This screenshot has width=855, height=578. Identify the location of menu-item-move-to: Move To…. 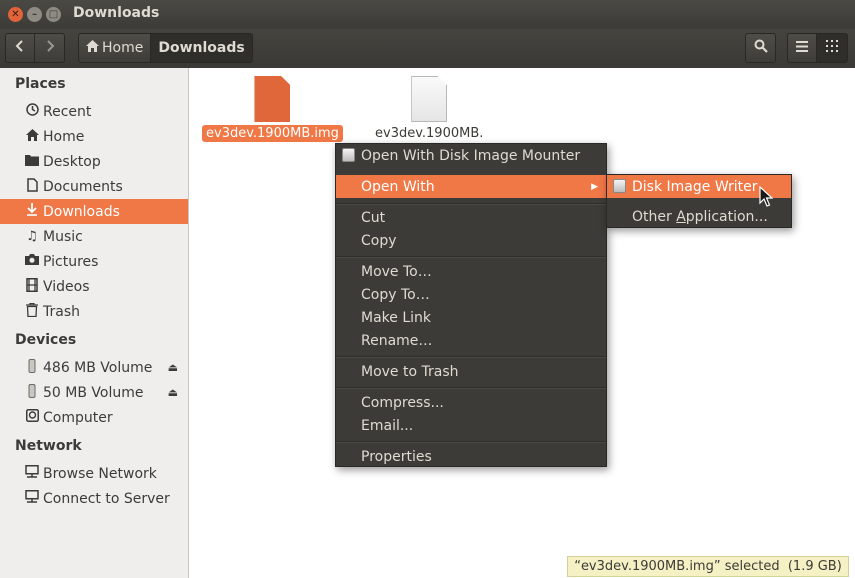
(471, 271).